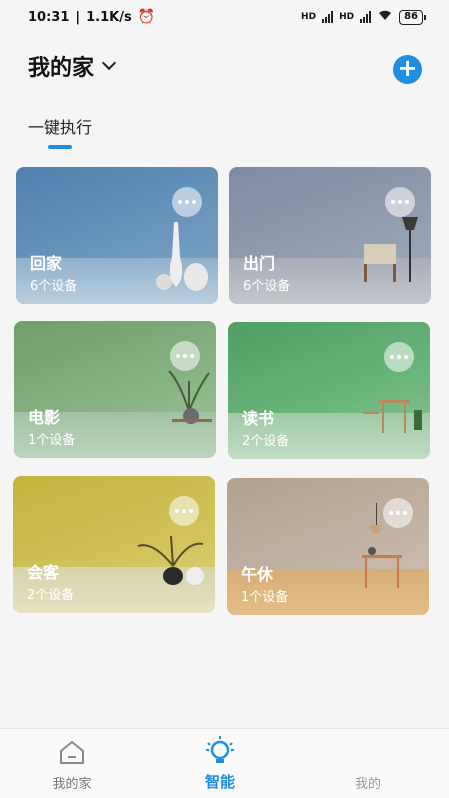 The height and width of the screenshot is (798, 449). Describe the element at coordinates (60, 126) in the screenshot. I see `tab-quick-execute: 一键执行` at that location.